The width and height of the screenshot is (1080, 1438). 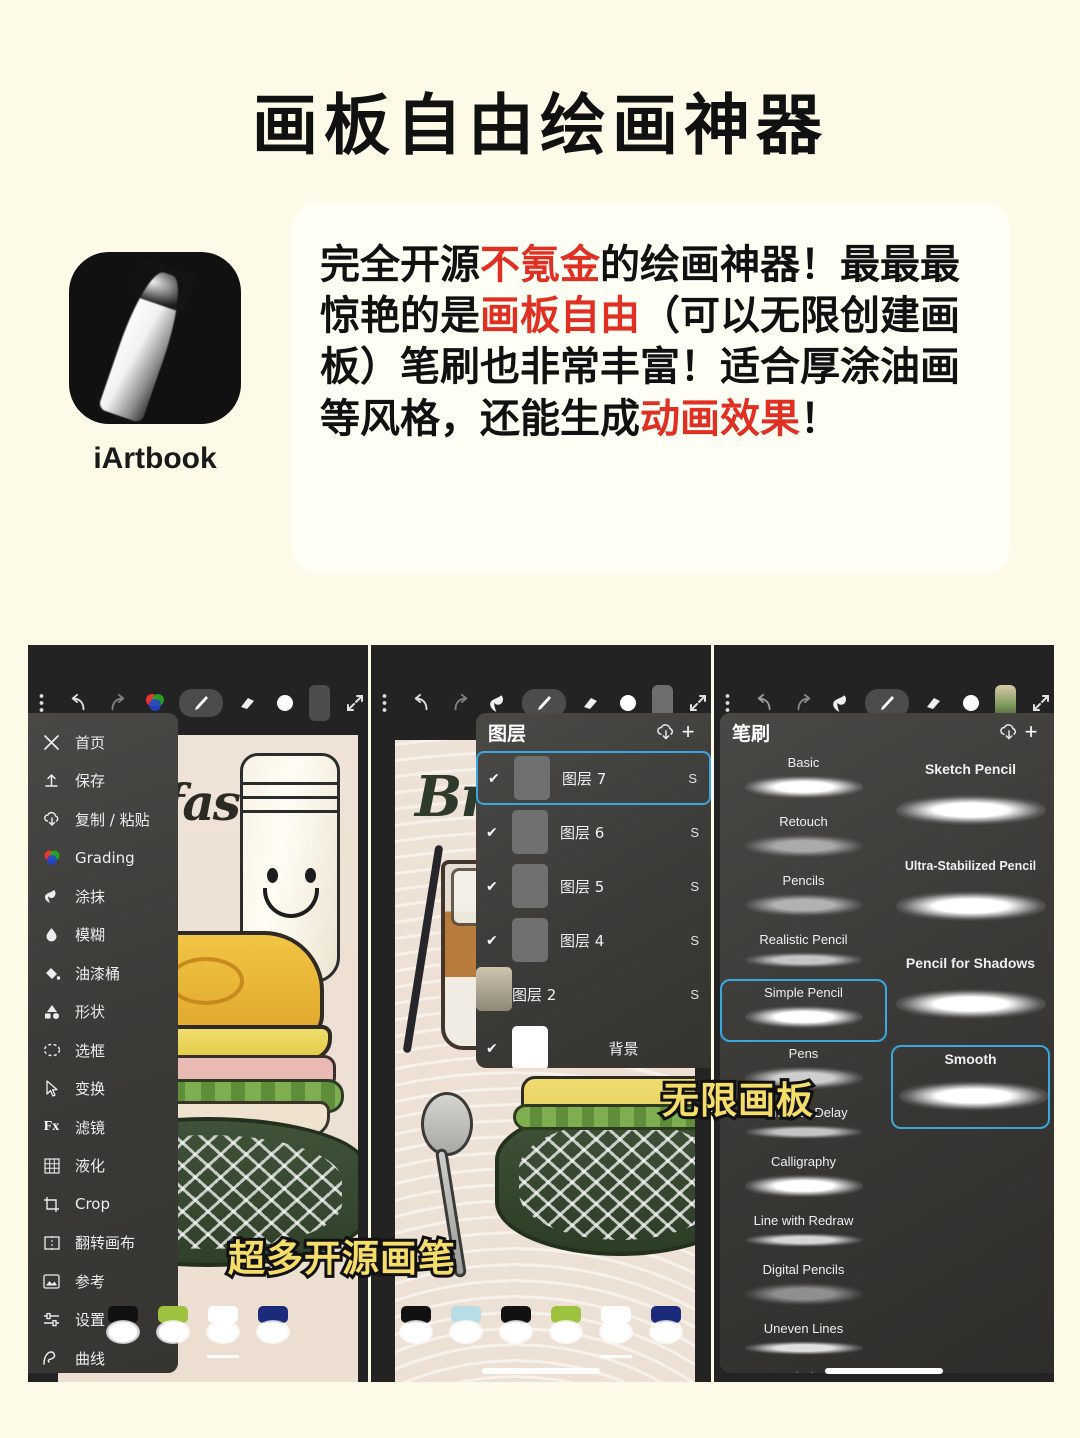 What do you see at coordinates (247, 703) in the screenshot?
I see `eraser-icon` at bounding box center [247, 703].